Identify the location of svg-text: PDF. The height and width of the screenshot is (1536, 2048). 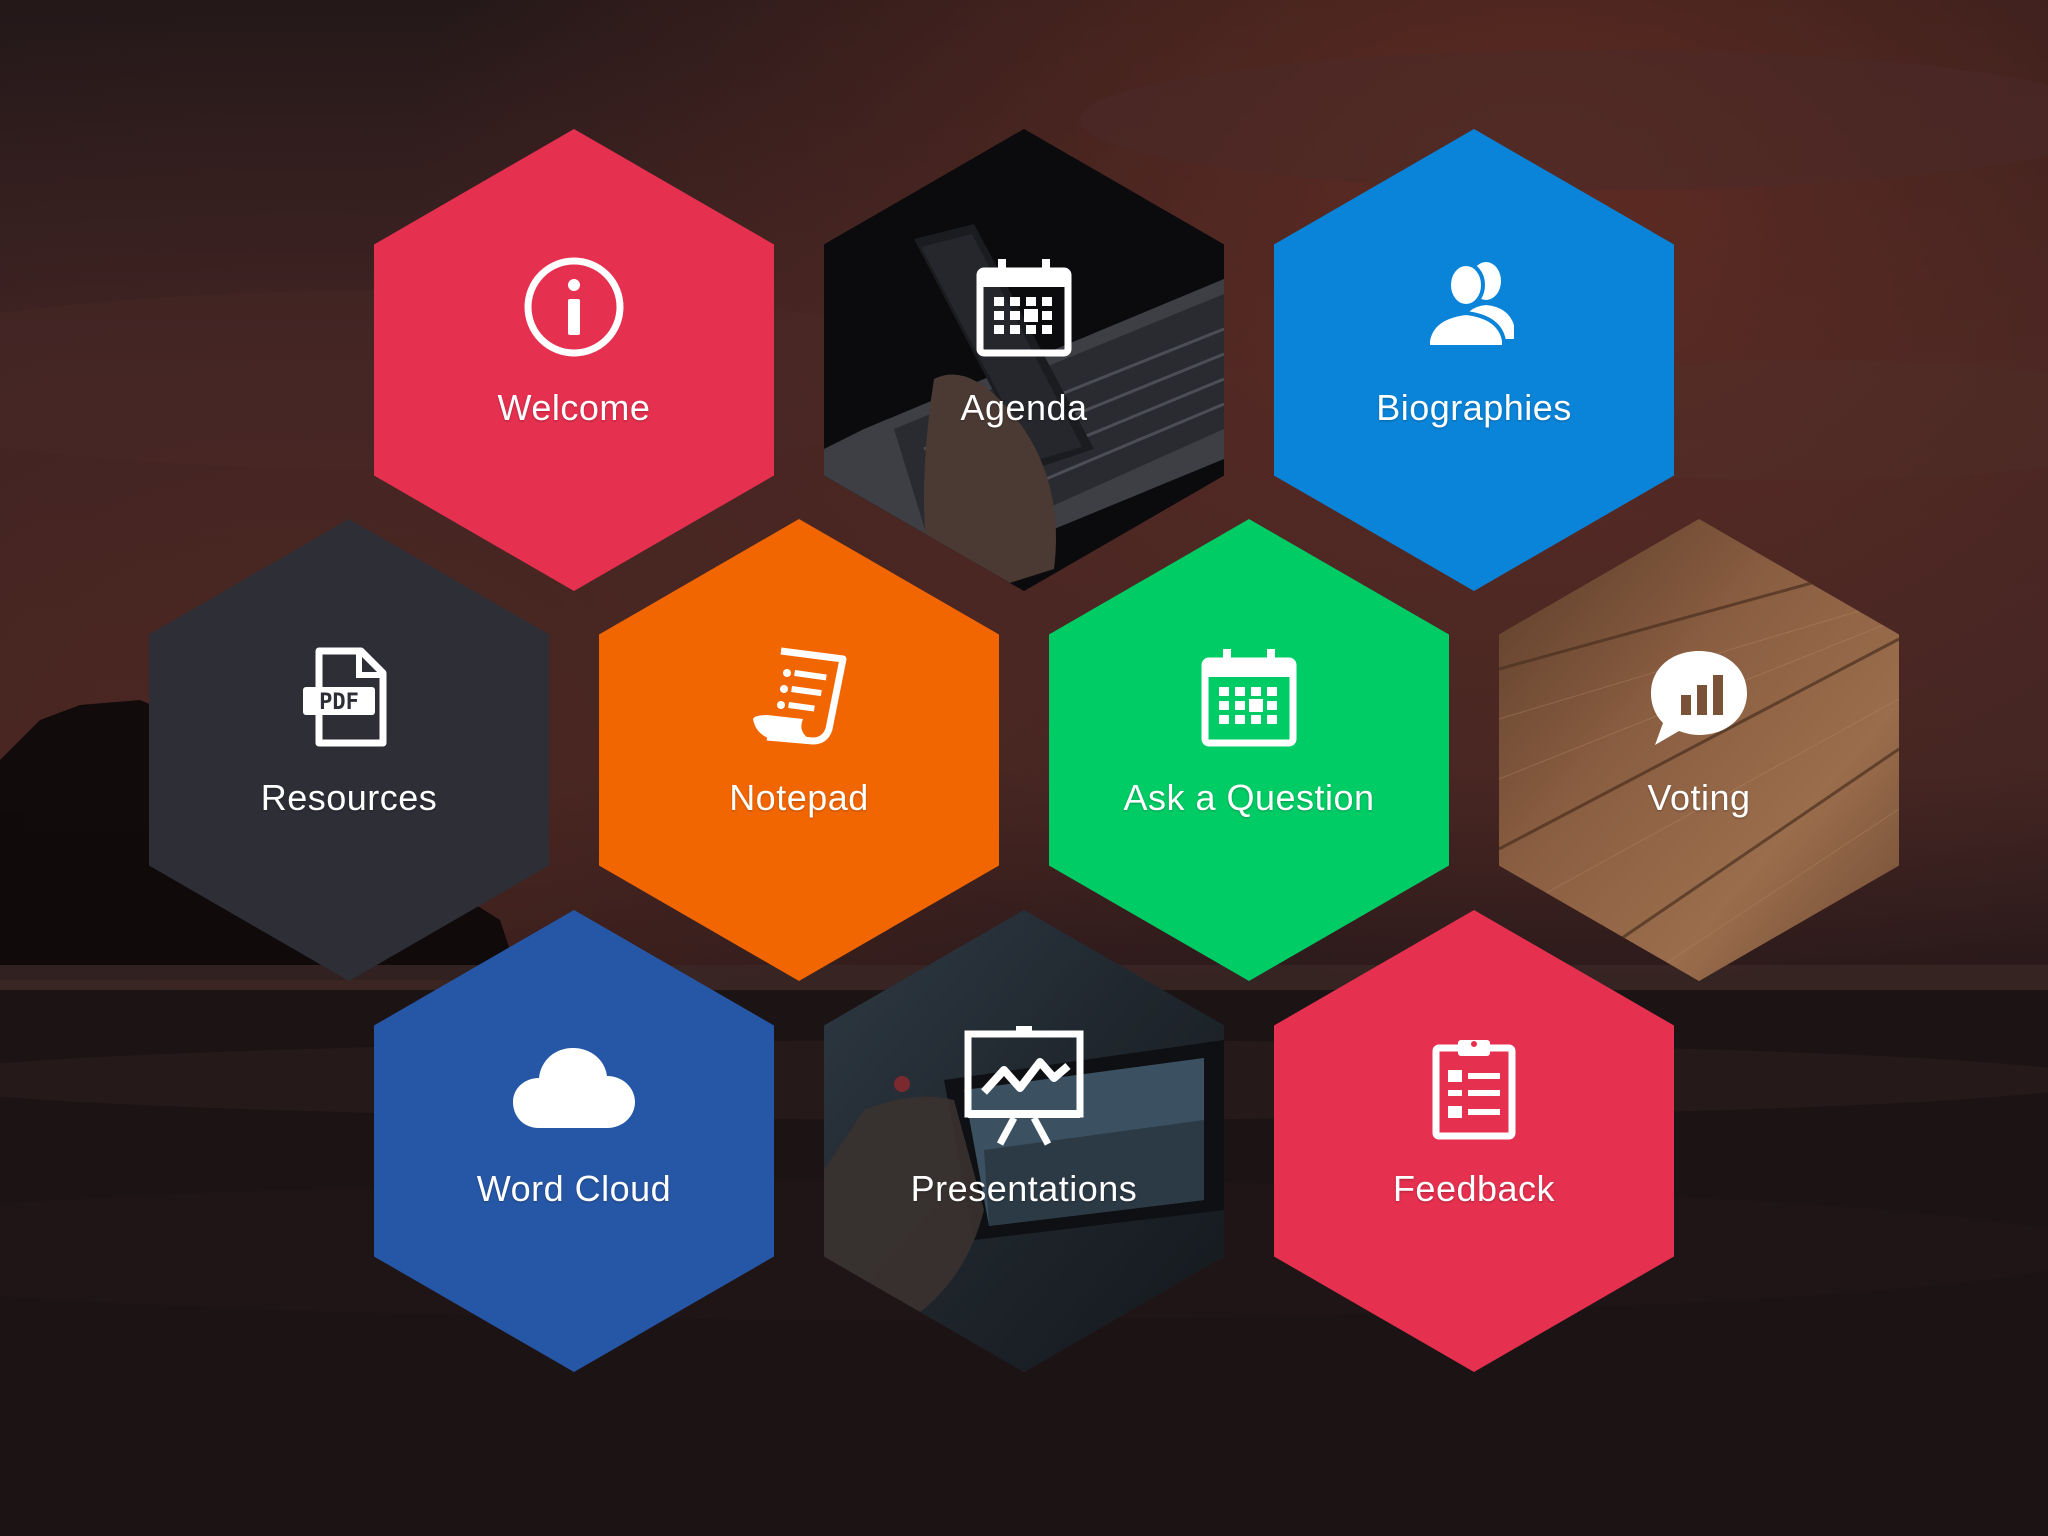
(339, 702).